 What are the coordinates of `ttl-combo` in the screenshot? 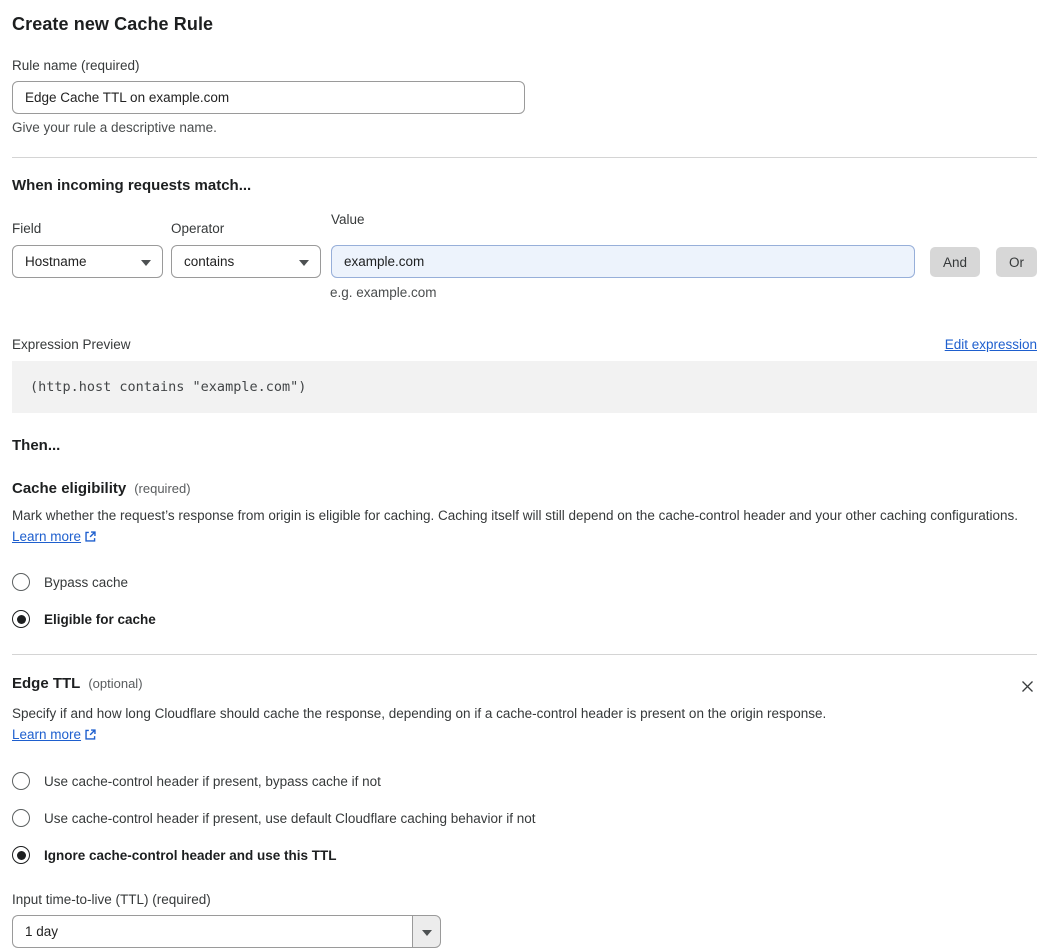 It's located at (226, 931).